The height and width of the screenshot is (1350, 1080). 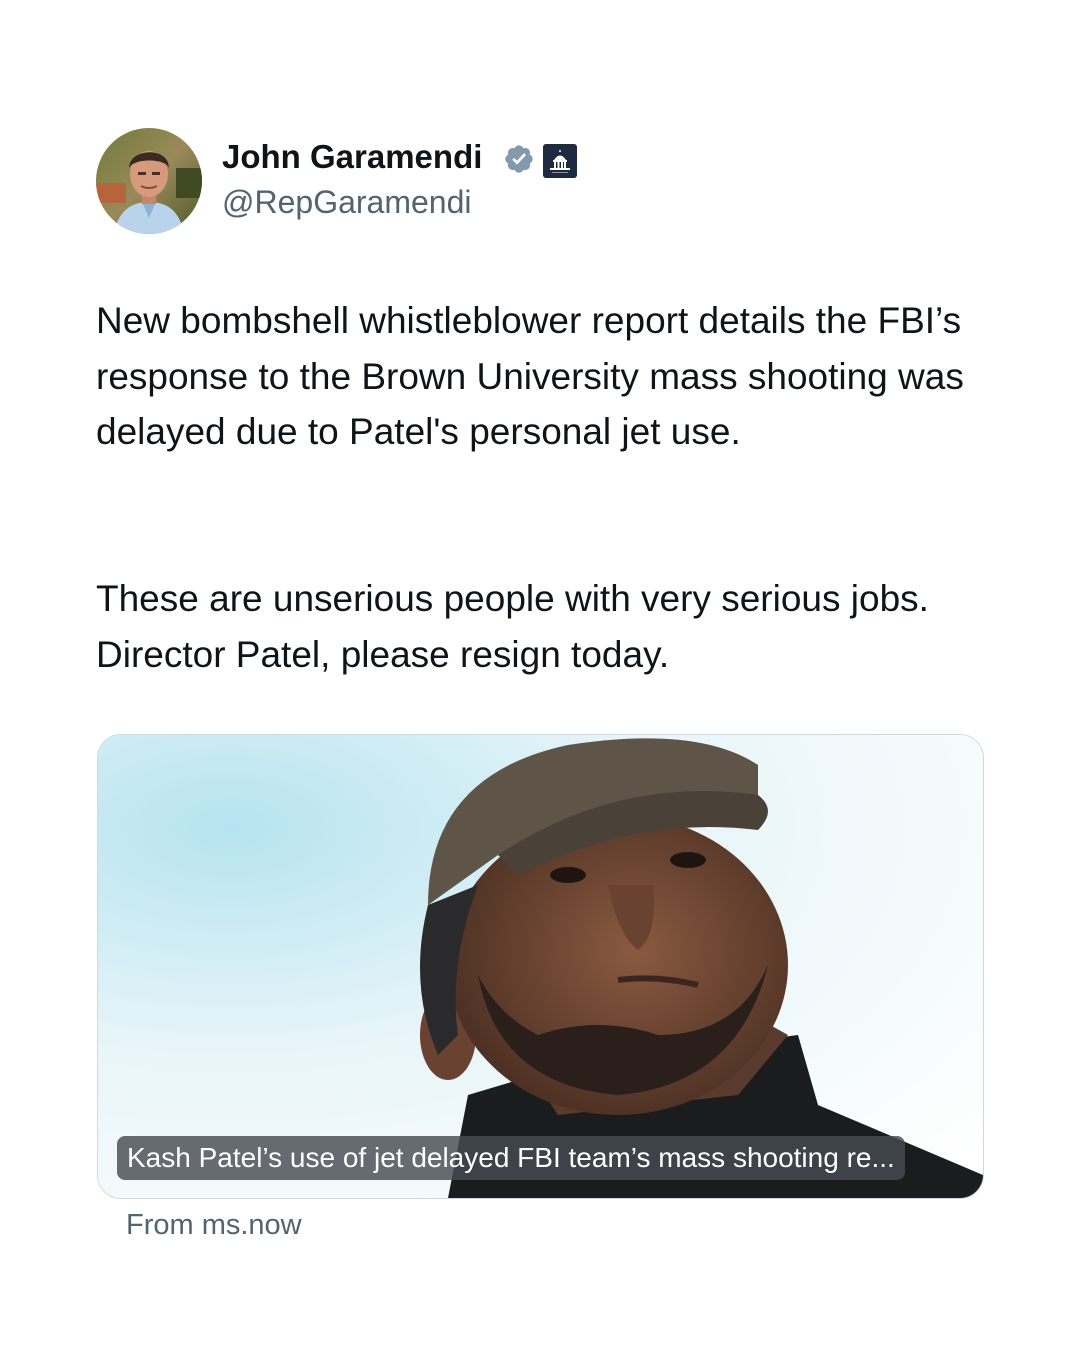 I want to click on author-handle: @RepGaramendi, so click(x=346, y=202).